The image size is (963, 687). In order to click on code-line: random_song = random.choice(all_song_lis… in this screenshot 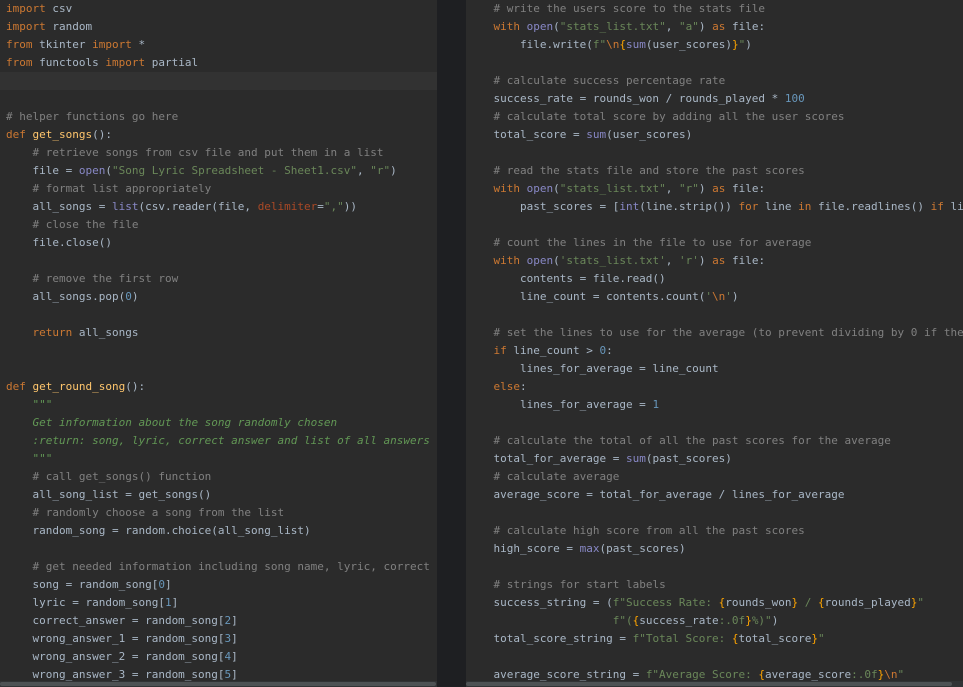, I will do `click(218, 531)`.